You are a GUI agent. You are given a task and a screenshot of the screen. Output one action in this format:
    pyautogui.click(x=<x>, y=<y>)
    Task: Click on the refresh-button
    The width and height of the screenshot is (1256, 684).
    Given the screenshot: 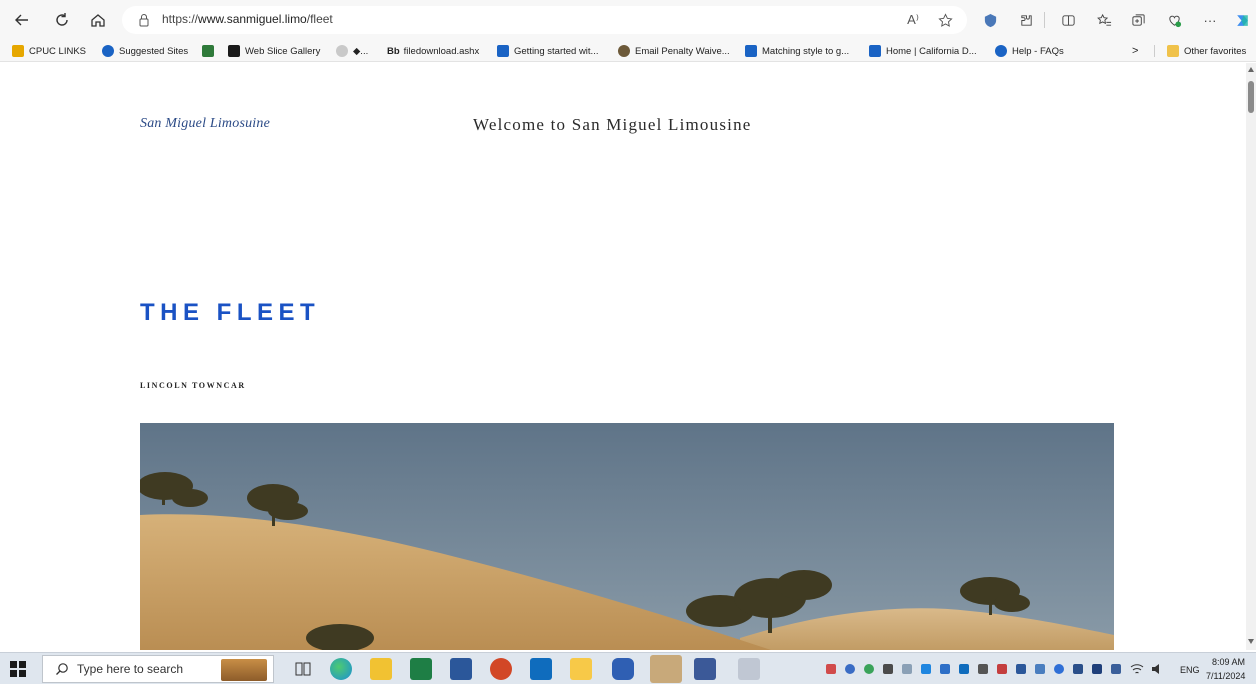 What is the action you would take?
    pyautogui.click(x=62, y=20)
    